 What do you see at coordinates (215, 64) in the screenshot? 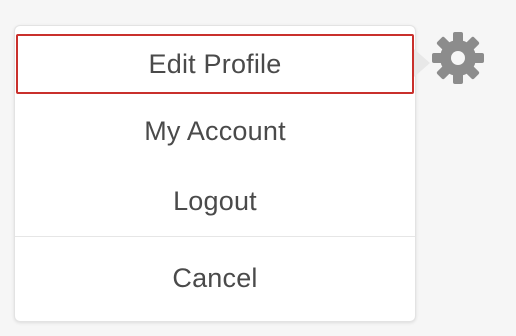
I see `edit-profile-menu-item: Edit Profile` at bounding box center [215, 64].